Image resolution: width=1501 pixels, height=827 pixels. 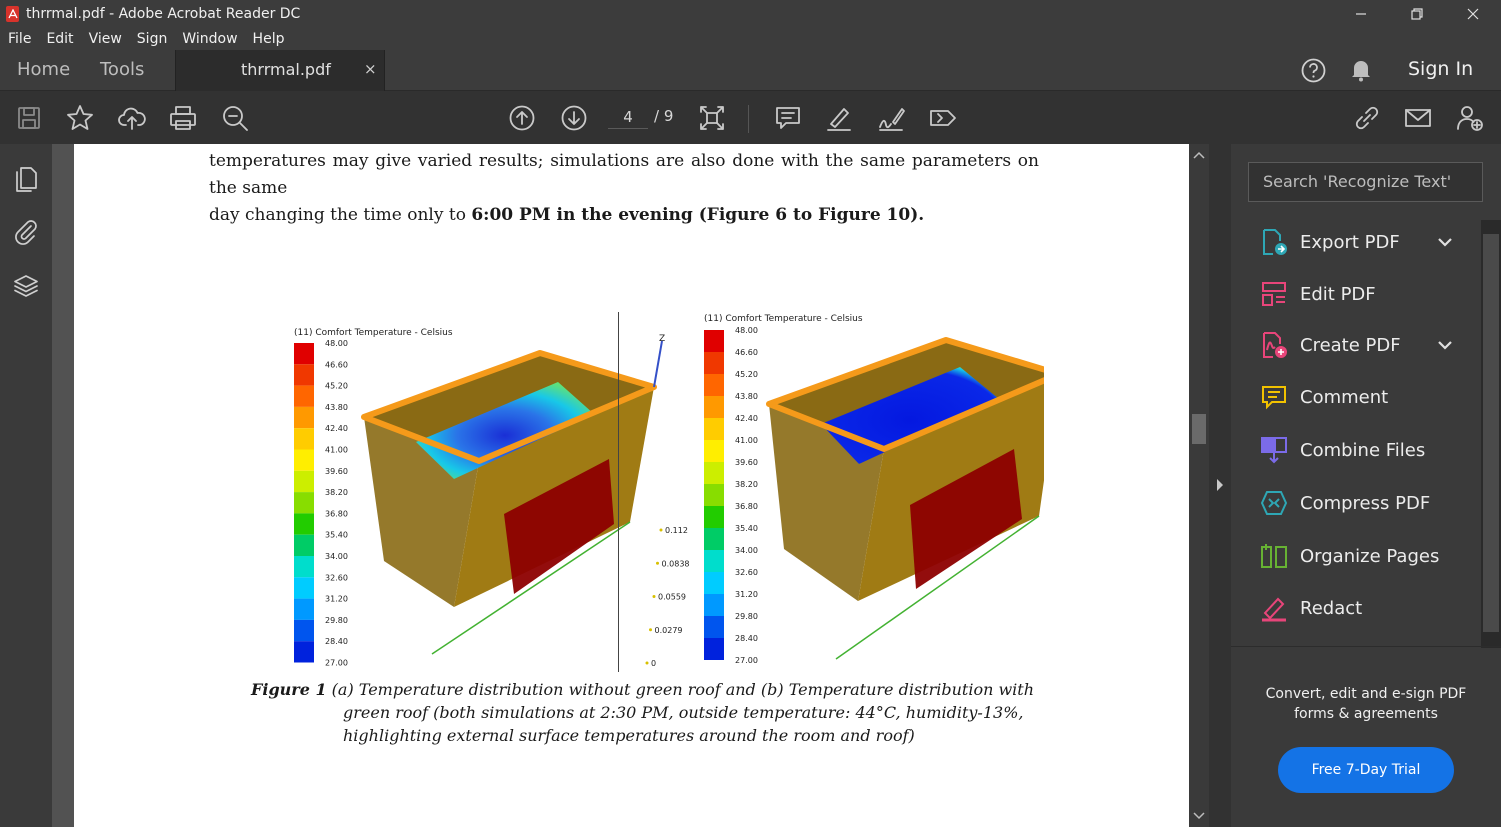 I want to click on tool-label: Organize Pages, so click(x=1370, y=556).